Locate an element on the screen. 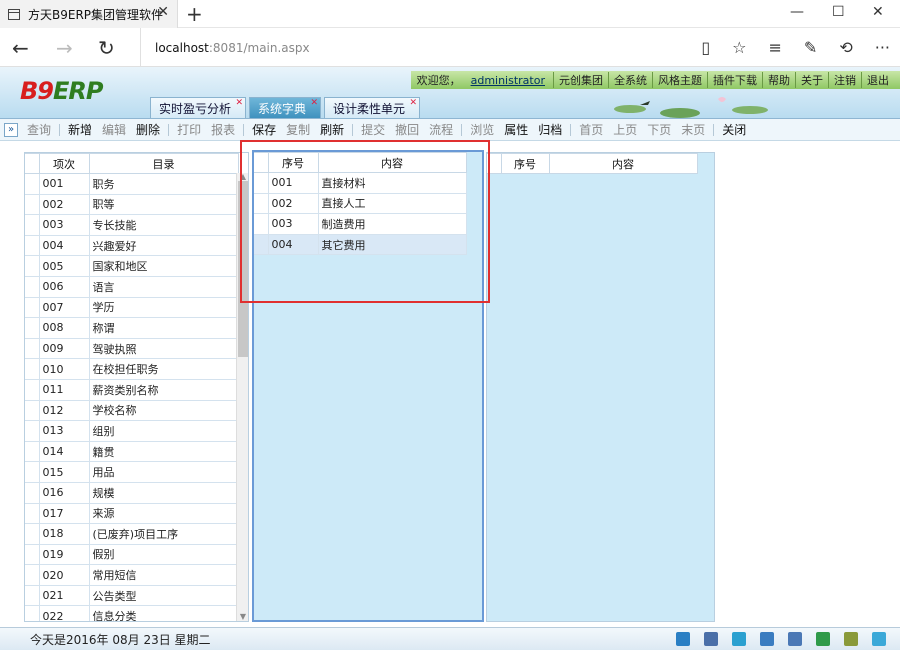  table-row: 009 驾驶执照 is located at coordinates (132, 348).